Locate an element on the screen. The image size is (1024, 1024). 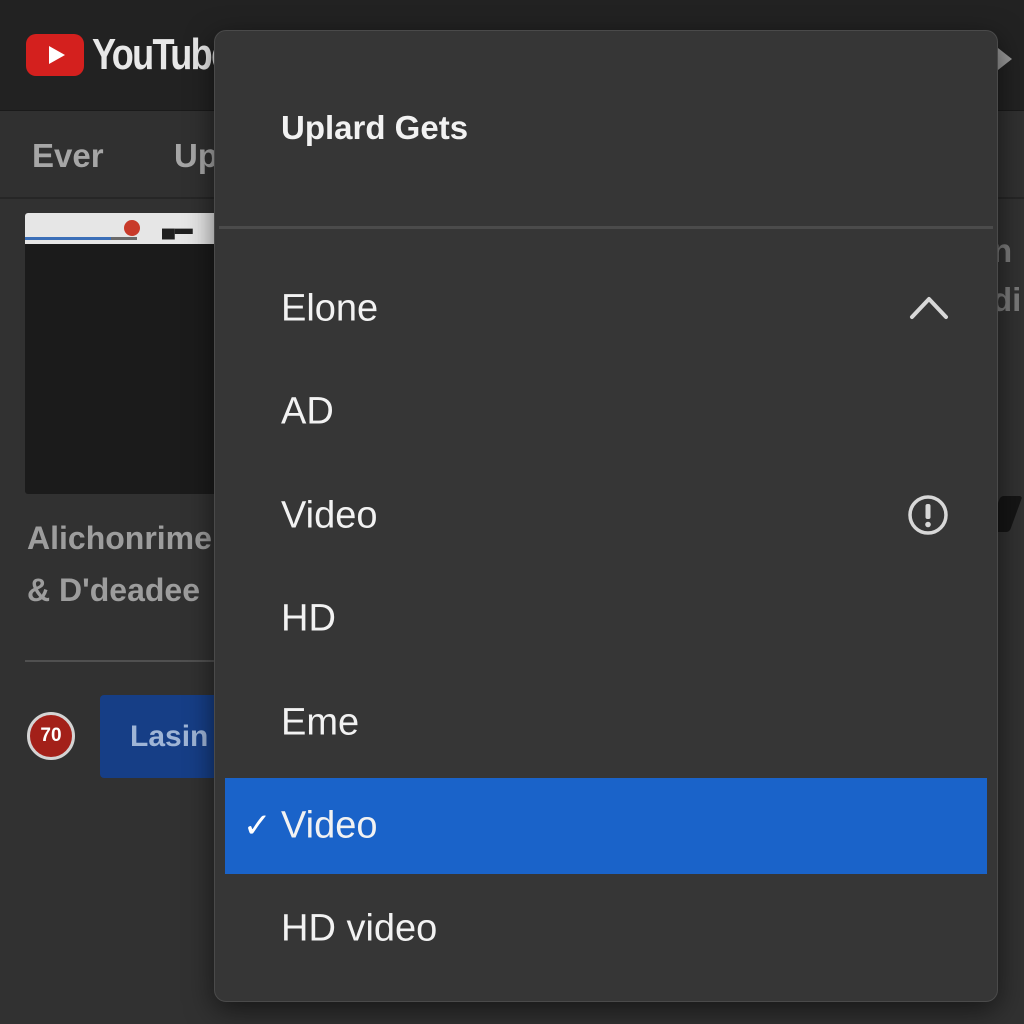
channel-avatar: 70 is located at coordinates (51, 736).